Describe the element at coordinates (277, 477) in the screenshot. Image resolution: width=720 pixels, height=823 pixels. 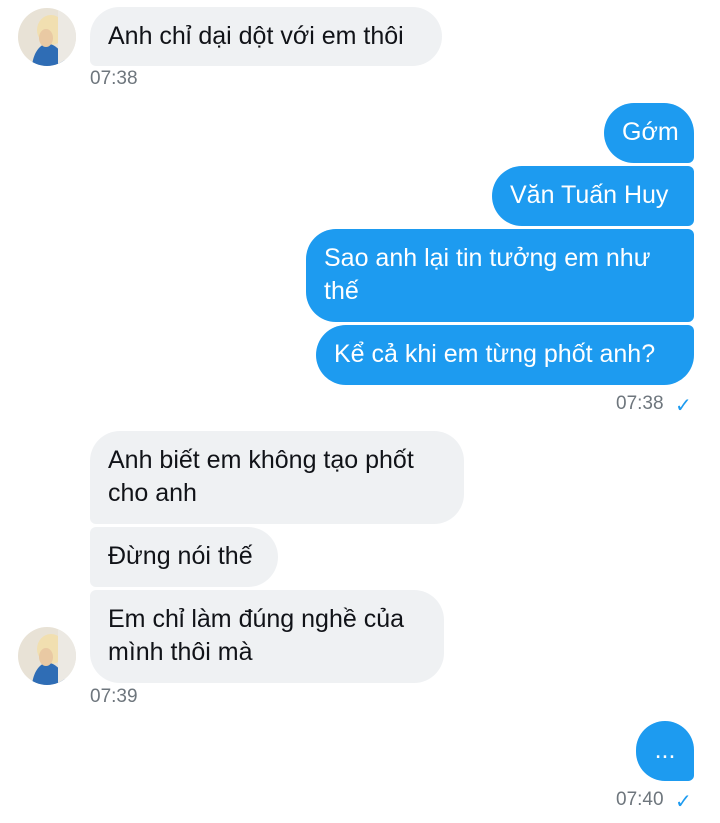
I see `message-bubble-incoming: Anh biết em không tạo phốt cho anh` at that location.